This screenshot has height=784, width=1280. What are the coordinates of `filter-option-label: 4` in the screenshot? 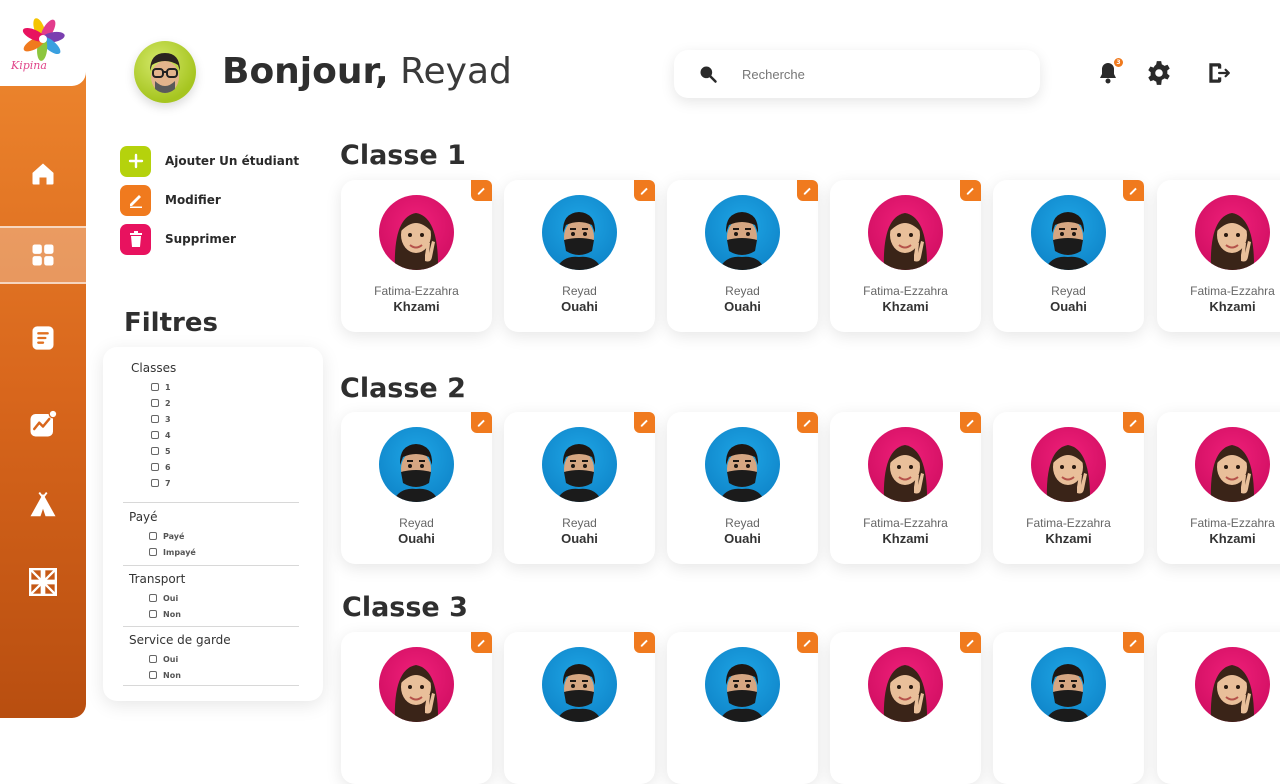 It's located at (168, 435).